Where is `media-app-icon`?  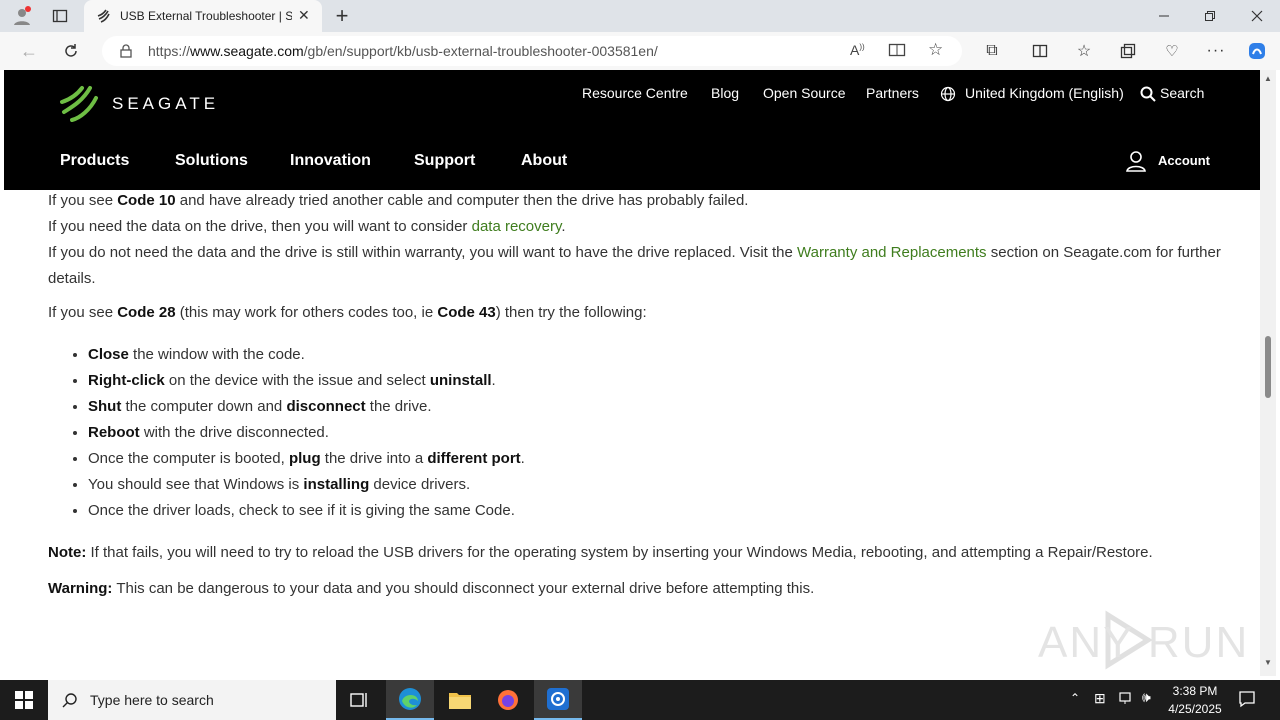 media-app-icon is located at coordinates (558, 700).